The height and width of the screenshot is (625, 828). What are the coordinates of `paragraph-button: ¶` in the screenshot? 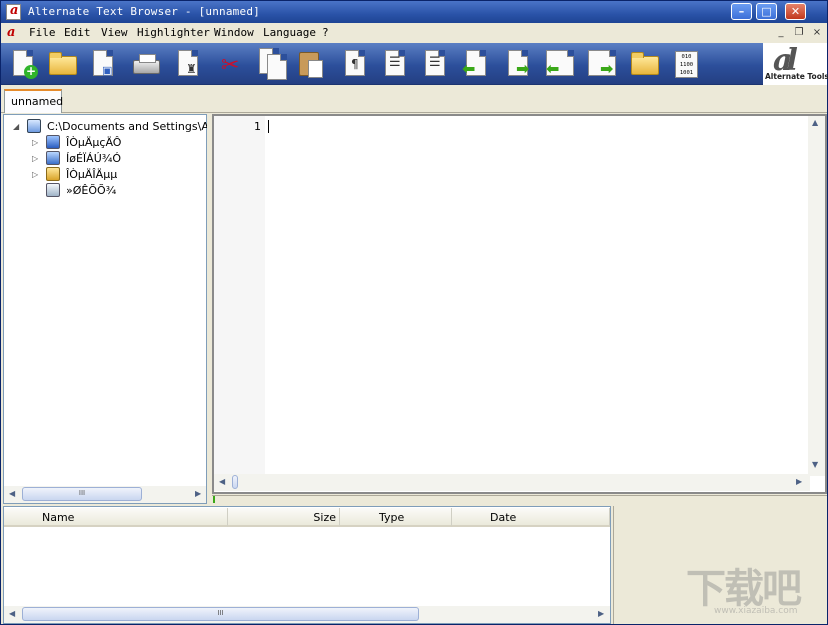 It's located at (355, 64).